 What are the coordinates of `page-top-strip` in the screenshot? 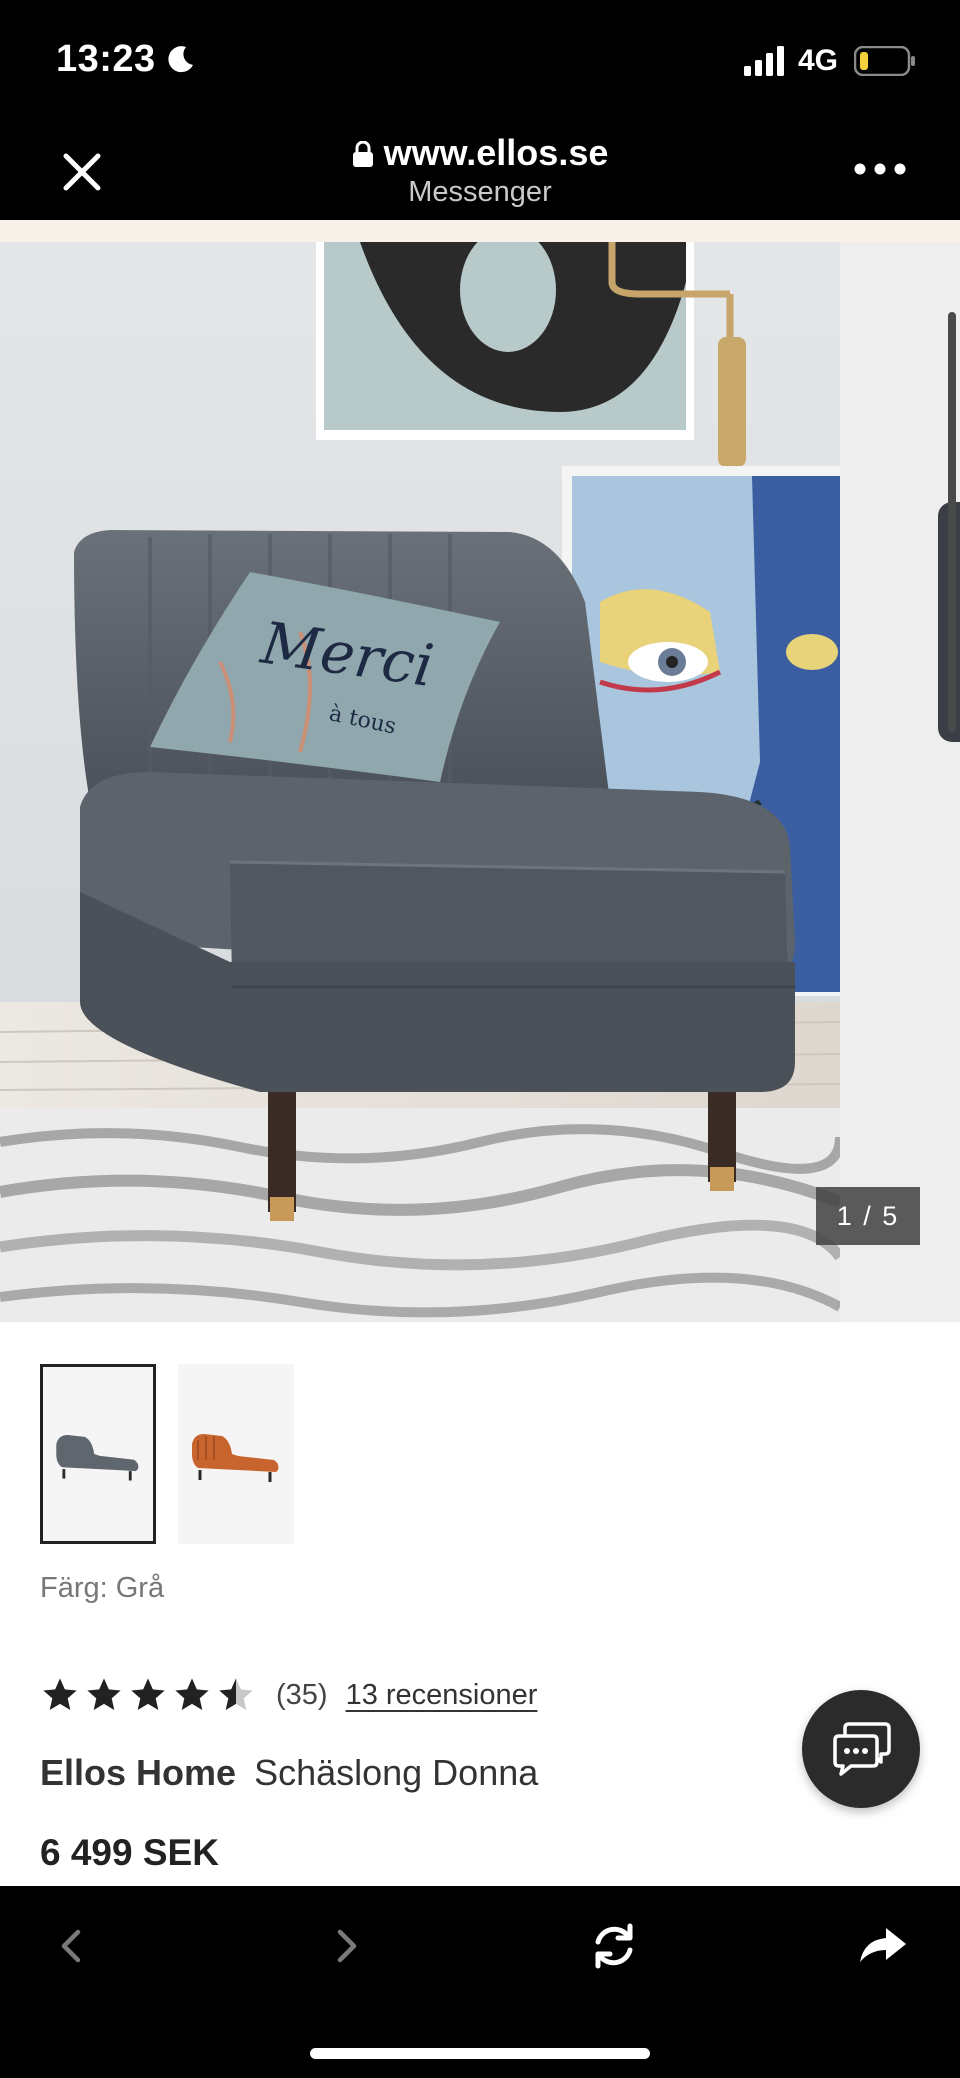 It's located at (480, 231).